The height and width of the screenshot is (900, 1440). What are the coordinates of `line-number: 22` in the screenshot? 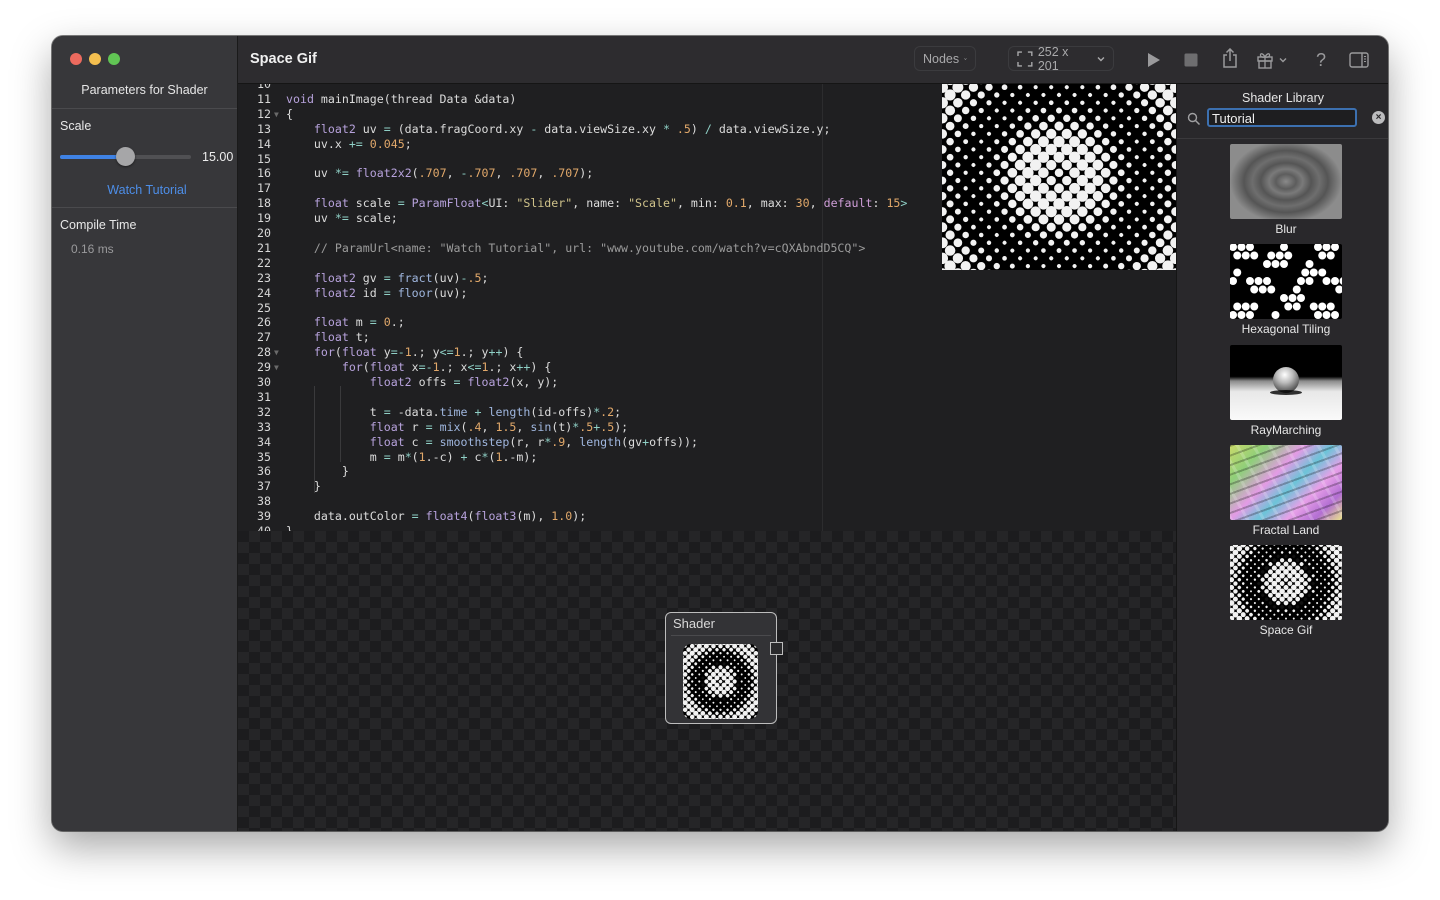 It's located at (264, 262).